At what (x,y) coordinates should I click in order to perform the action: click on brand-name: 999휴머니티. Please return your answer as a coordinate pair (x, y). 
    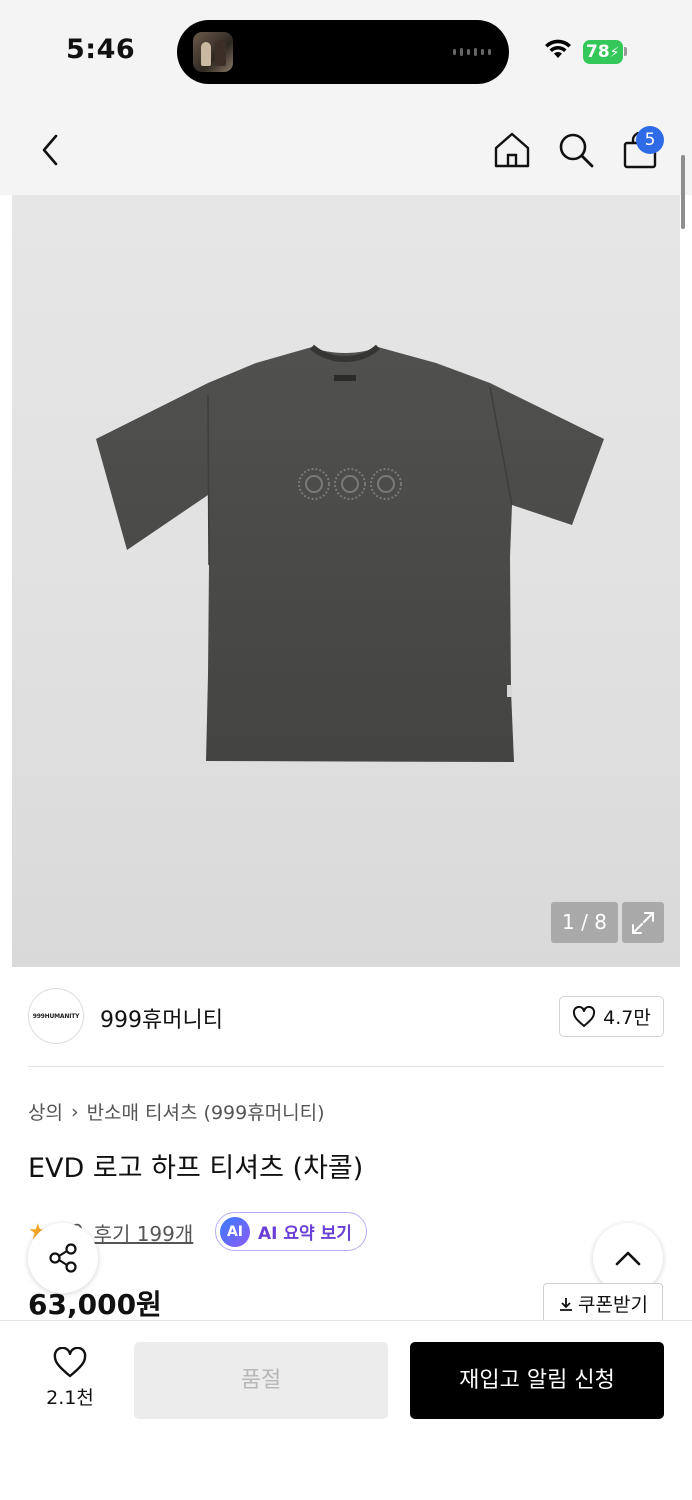
    Looking at the image, I should click on (161, 1018).